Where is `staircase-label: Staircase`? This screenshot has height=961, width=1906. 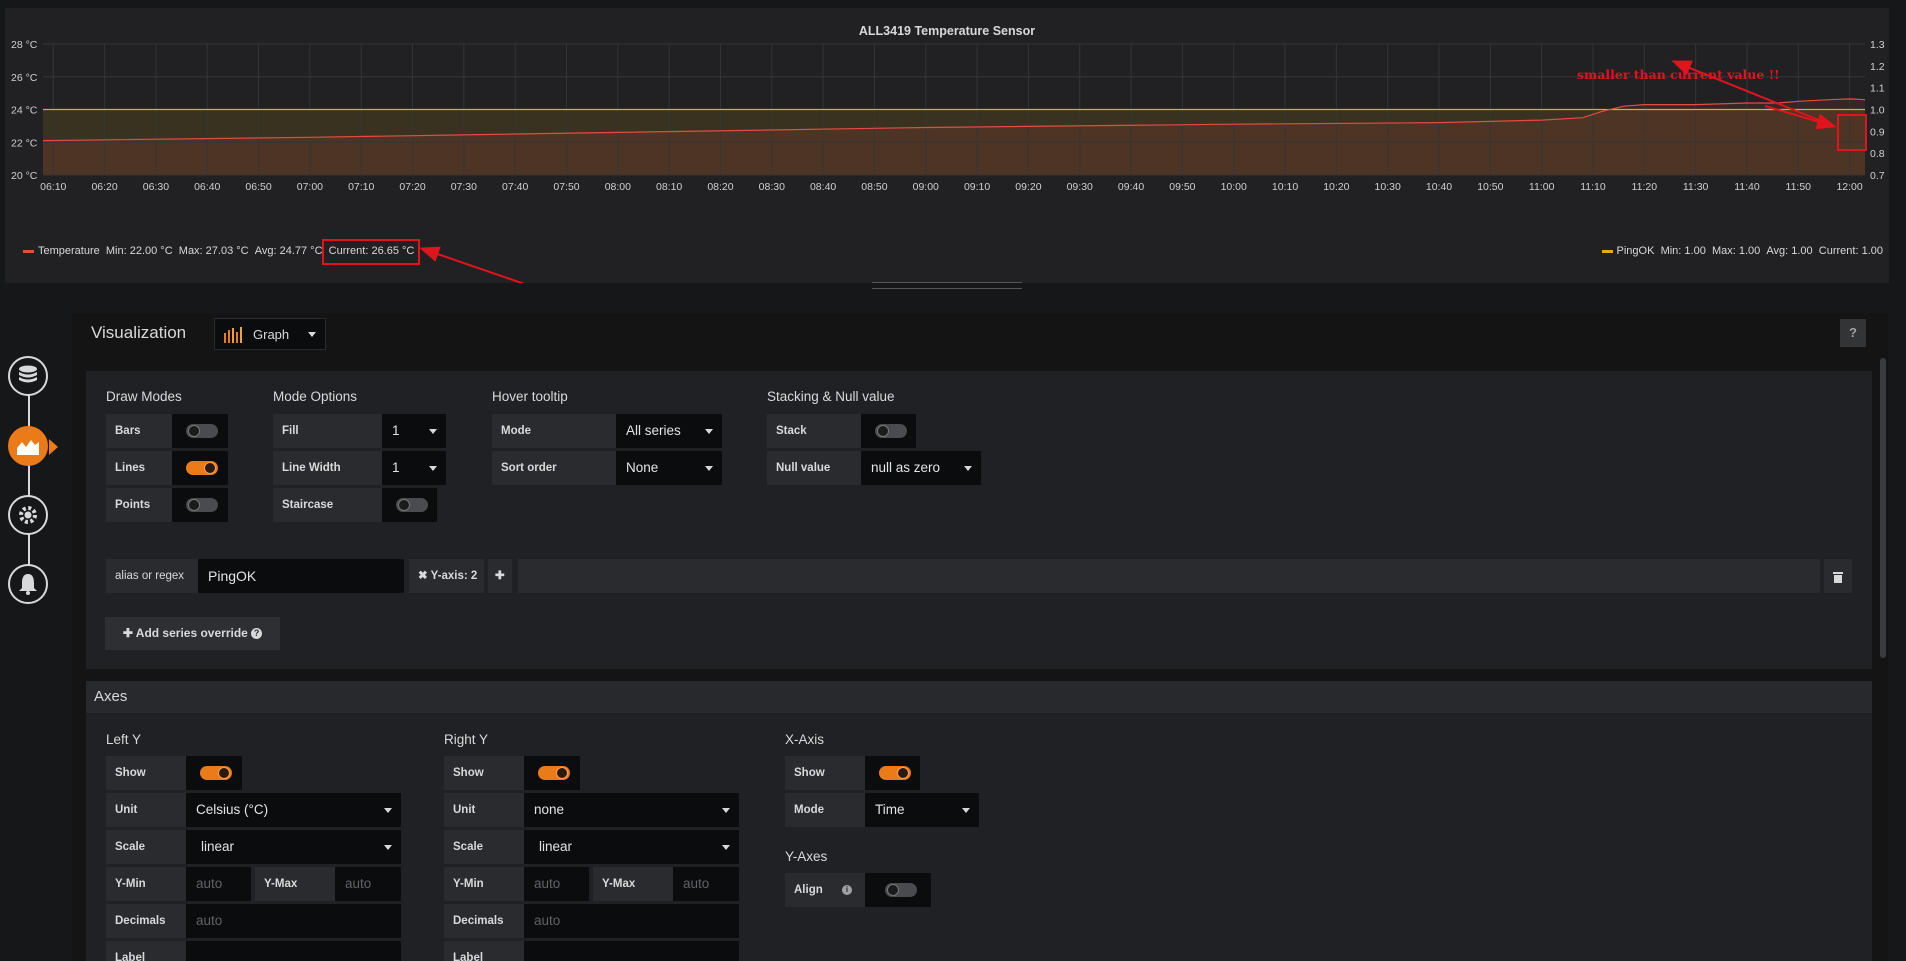
staircase-label: Staircase is located at coordinates (327, 505).